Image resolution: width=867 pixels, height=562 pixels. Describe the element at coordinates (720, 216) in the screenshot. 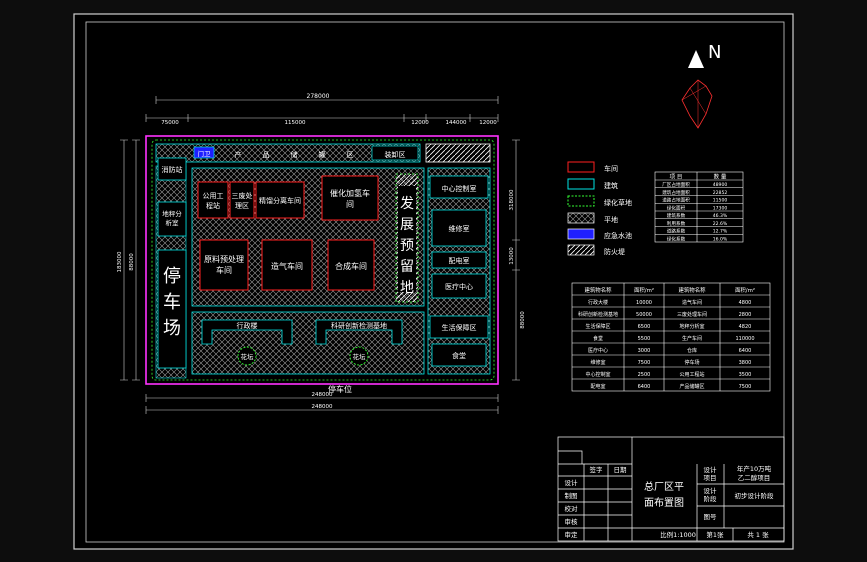

I see `stats-cell: 46.3%` at that location.